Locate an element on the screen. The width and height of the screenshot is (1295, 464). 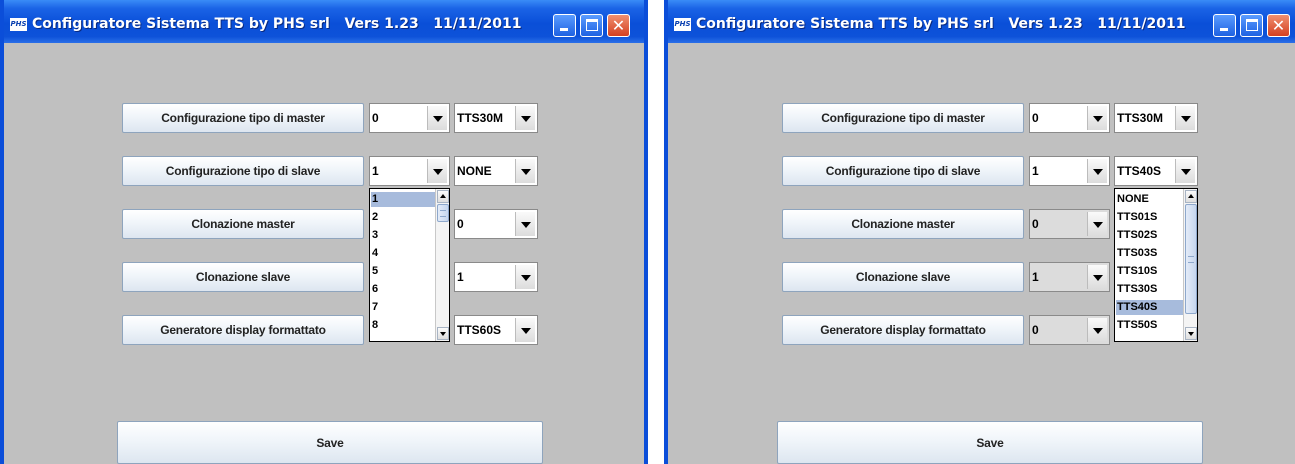
list-item: 4 is located at coordinates (403, 253).